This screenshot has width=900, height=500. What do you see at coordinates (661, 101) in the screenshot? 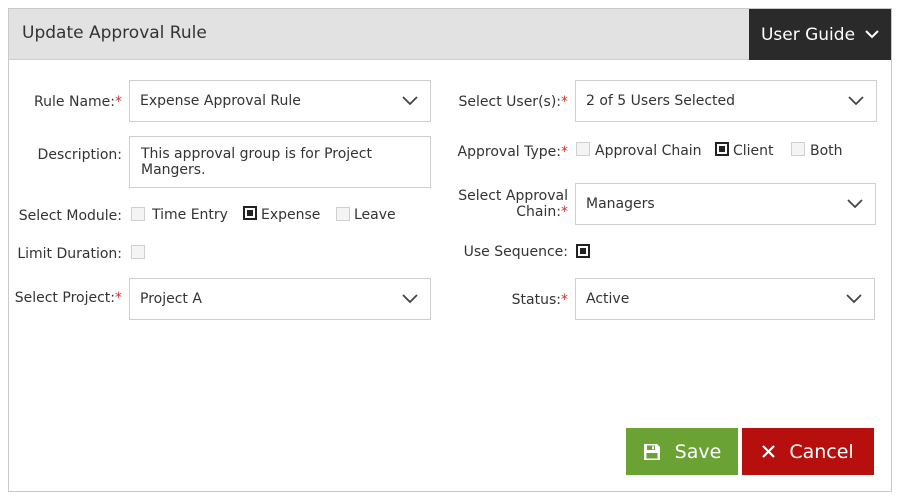
I see `select-users-value: 2 of 5 Users Selected` at bounding box center [661, 101].